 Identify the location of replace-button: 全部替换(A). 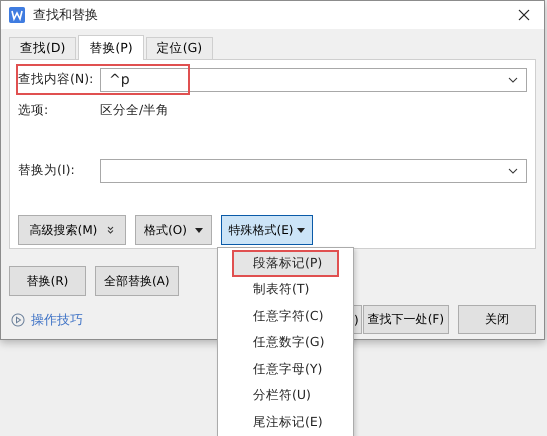
(137, 281).